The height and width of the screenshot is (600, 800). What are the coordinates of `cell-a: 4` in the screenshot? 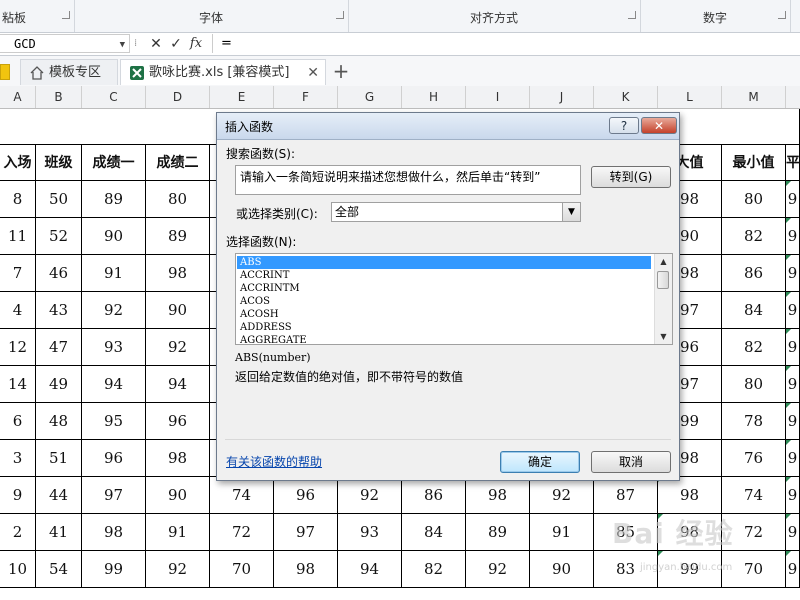 It's located at (18, 310).